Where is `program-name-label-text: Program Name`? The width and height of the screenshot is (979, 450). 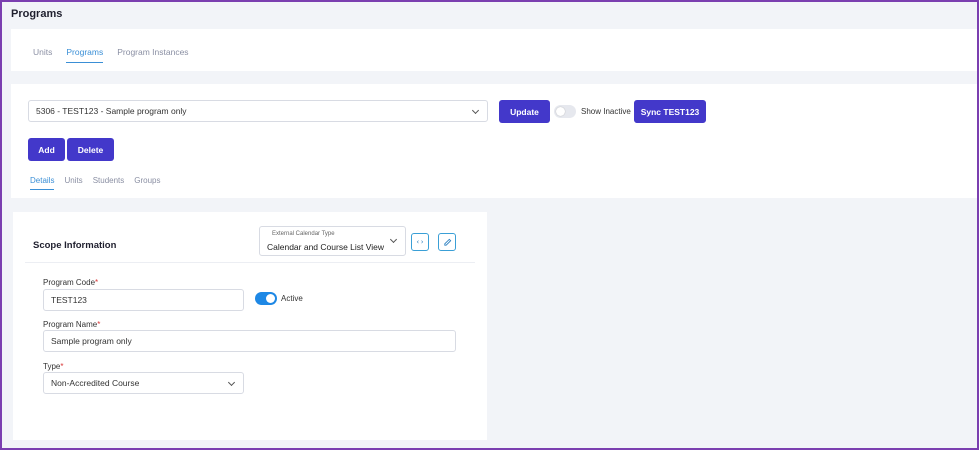 program-name-label-text: Program Name is located at coordinates (70, 324).